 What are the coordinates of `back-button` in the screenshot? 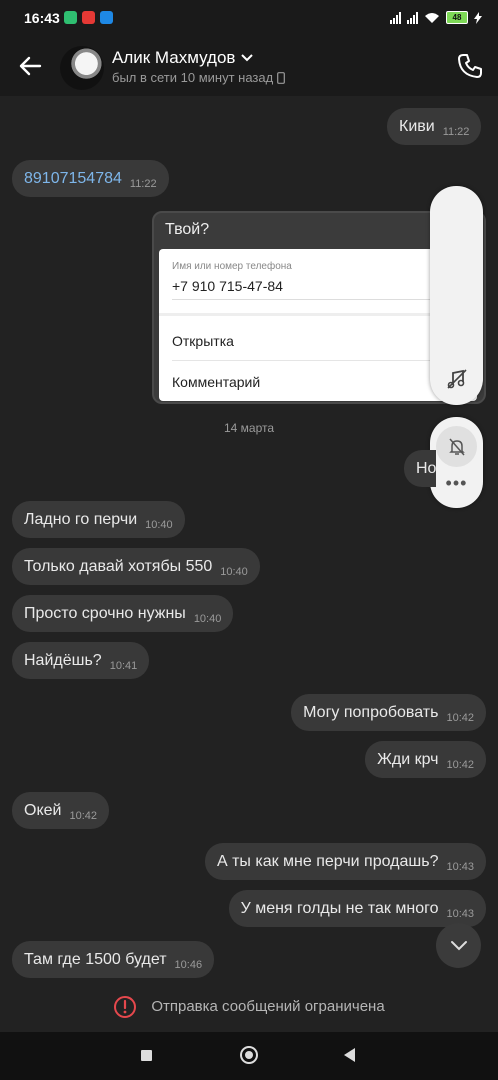 It's located at (349, 1055).